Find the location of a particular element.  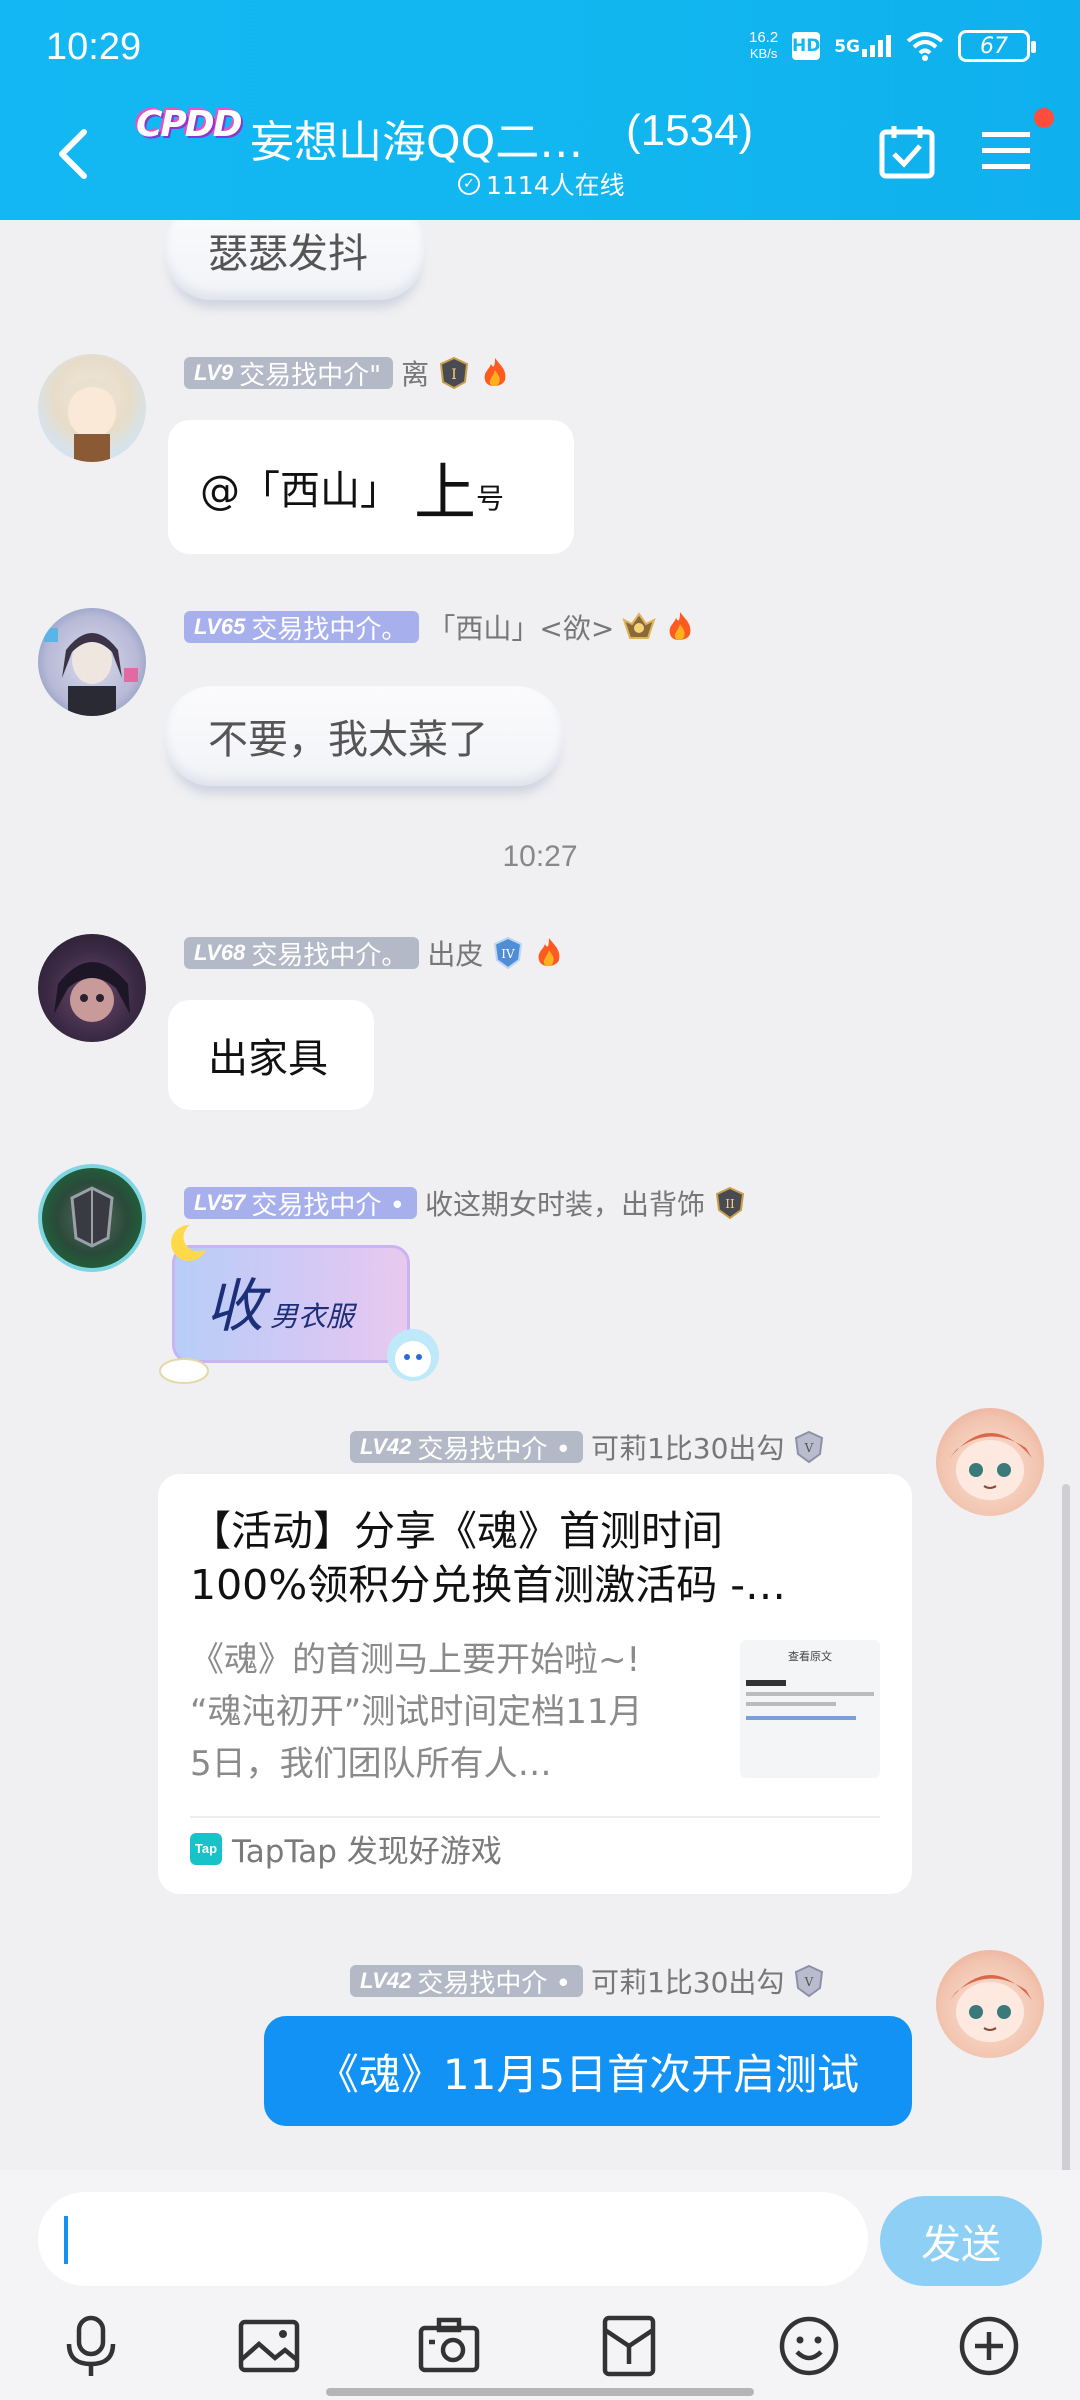

svg-text: I is located at coordinates (454, 375).